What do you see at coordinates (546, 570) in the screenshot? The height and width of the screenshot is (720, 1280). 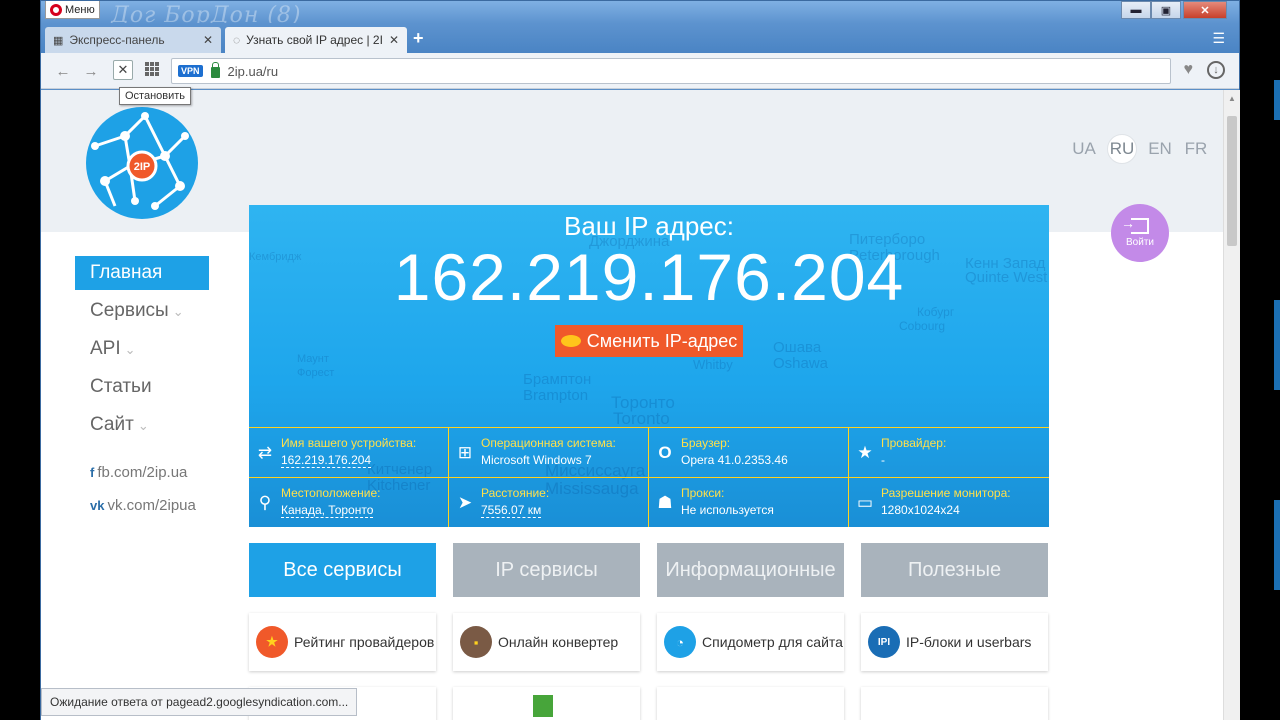 I see `tab-ip-services: IP сервисы` at bounding box center [546, 570].